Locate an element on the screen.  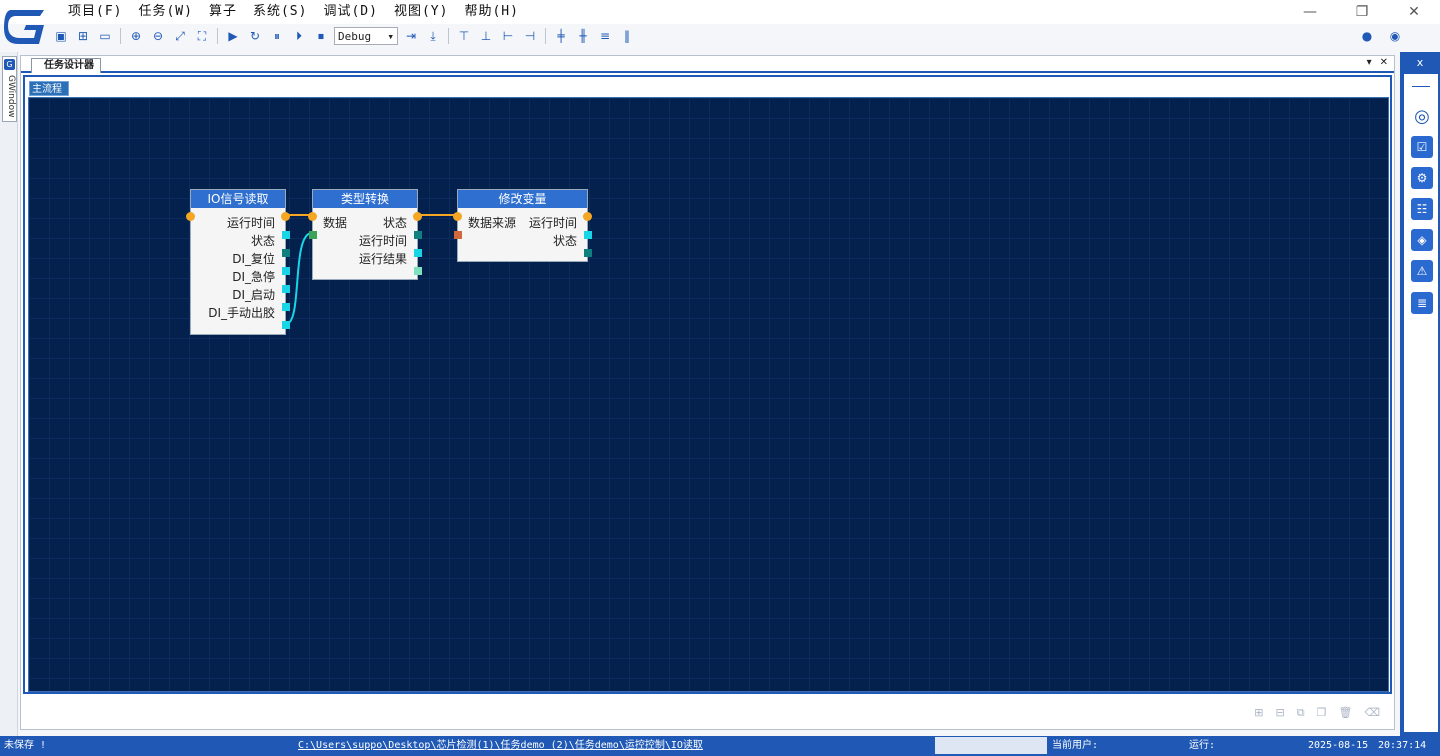
menu-project: 项目(F) is located at coordinates (95, 12).